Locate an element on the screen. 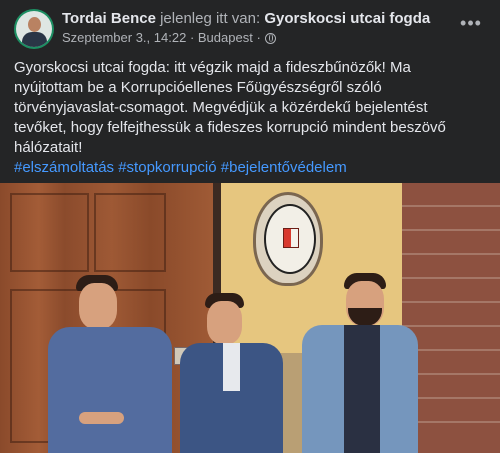 This screenshot has height=453, width=500. sign-emblem is located at coordinates (290, 239).